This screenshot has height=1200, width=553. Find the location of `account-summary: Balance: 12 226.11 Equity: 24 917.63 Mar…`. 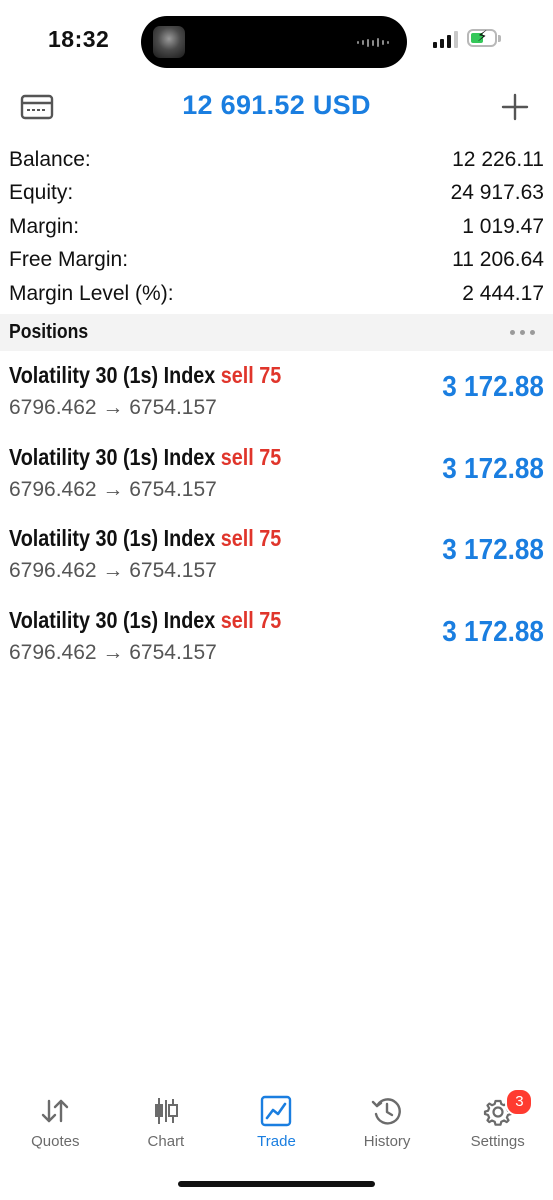

account-summary: Balance: 12 226.11 Equity: 24 917.63 Mar… is located at coordinates (276, 227).